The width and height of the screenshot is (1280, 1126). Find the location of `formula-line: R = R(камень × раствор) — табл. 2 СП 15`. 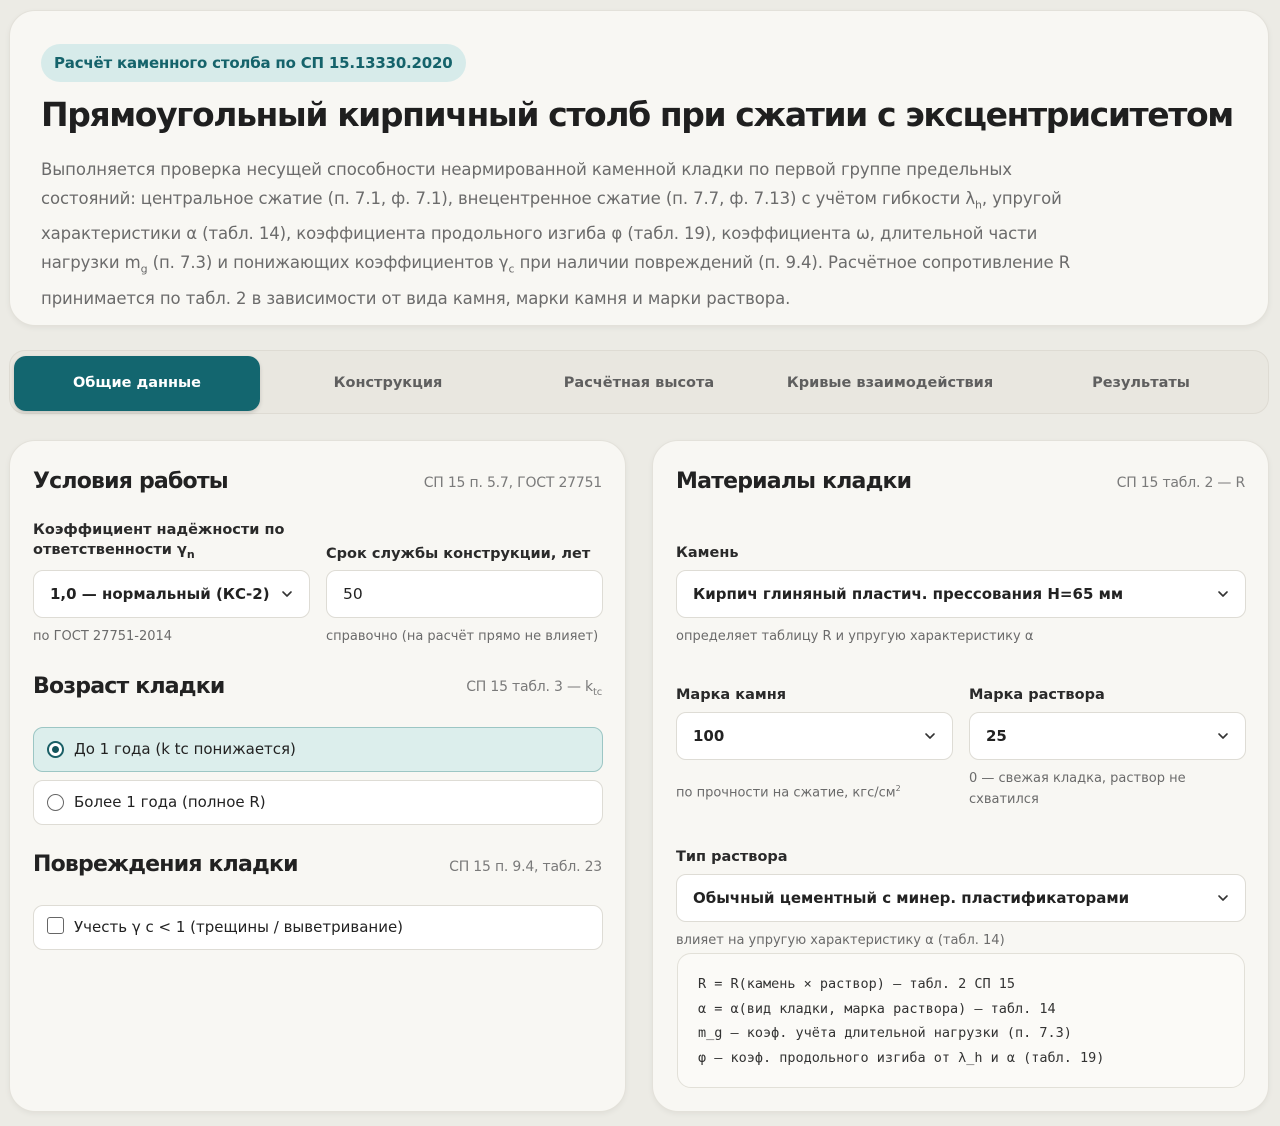

formula-line: R = R(камень × раствор) — табл. 2 СП 15 is located at coordinates (856, 984).